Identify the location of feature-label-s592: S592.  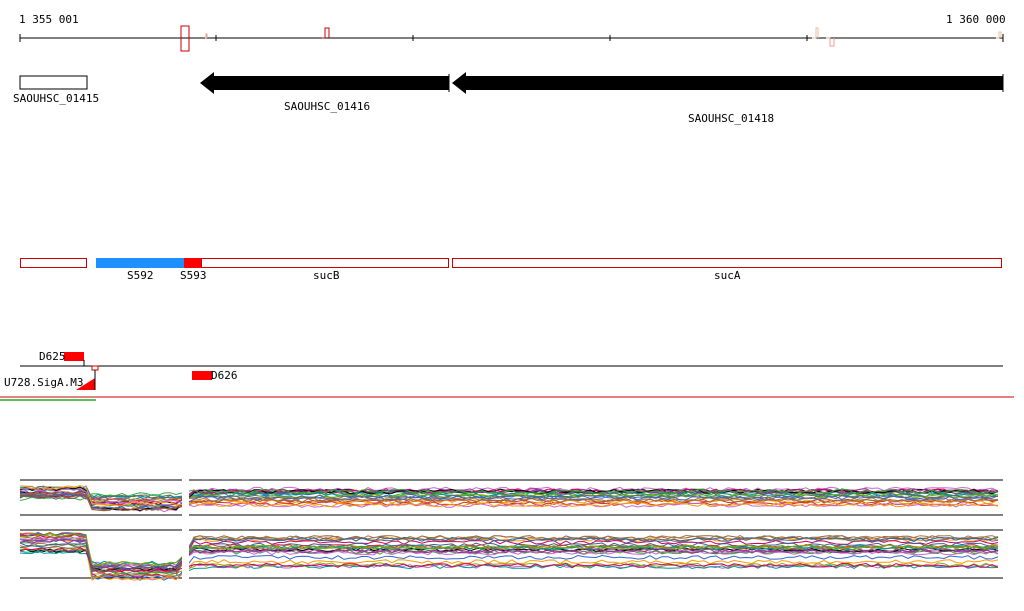
(140, 276).